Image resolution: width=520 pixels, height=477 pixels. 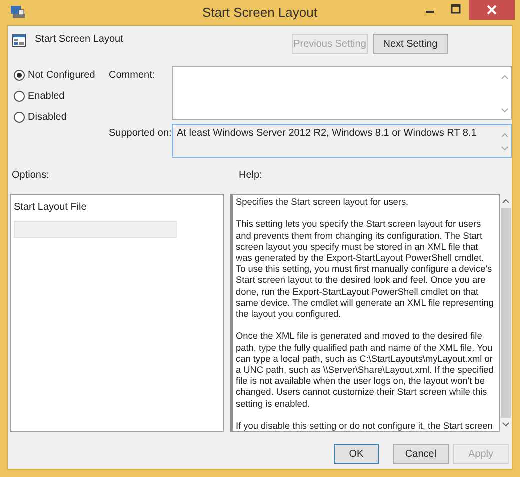 What do you see at coordinates (323, 202) in the screenshot?
I see `help-text: Specifies the Start screen layout for users.` at bounding box center [323, 202].